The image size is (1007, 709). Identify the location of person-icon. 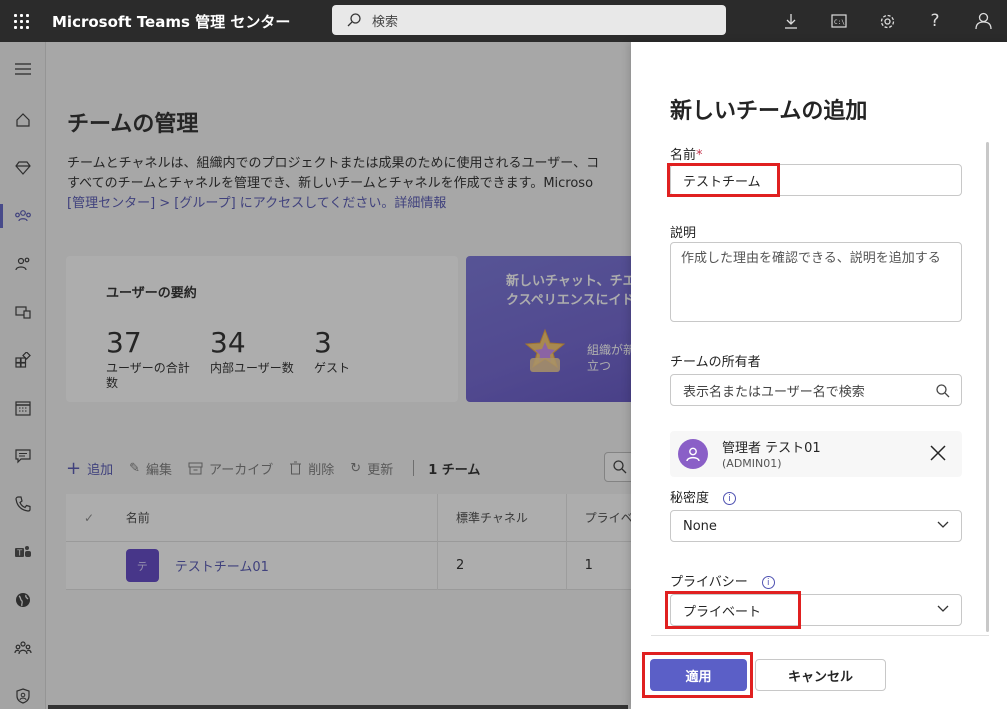
(693, 454).